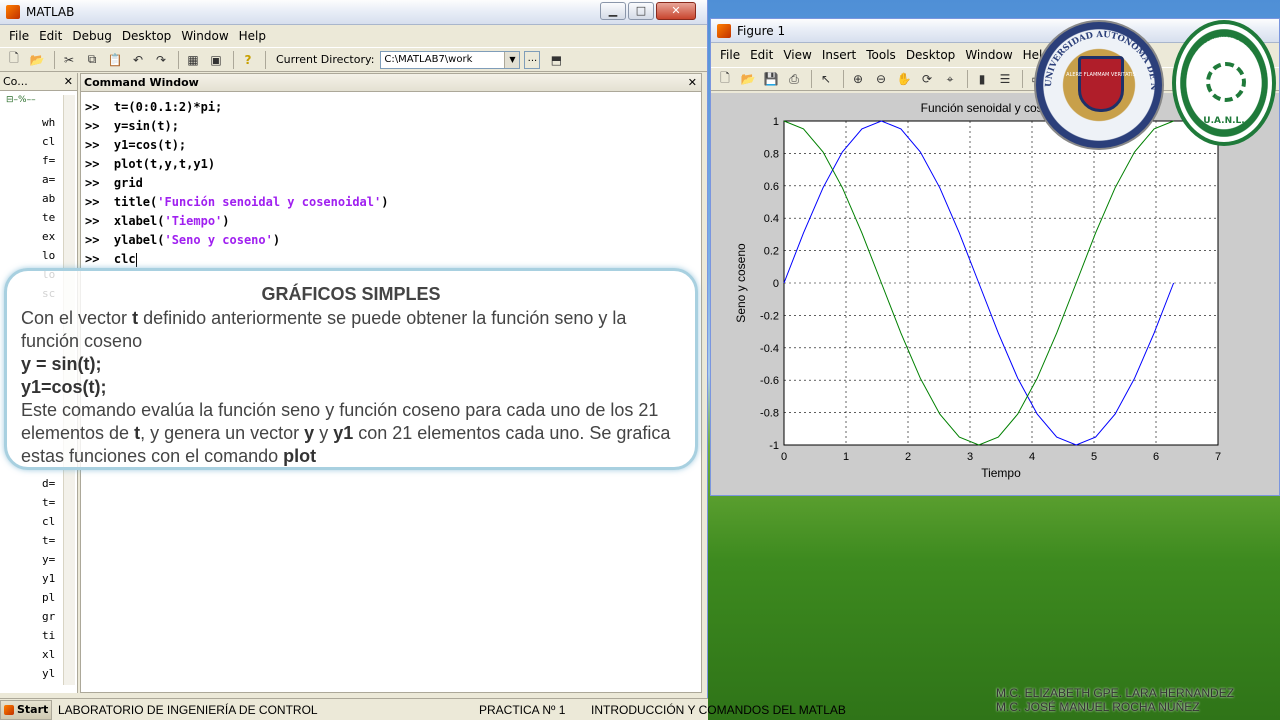 The image size is (1280, 720). Describe the element at coordinates (269, 202) in the screenshot. I see `command-string: 'Función senoidal y cosenoidal'` at that location.